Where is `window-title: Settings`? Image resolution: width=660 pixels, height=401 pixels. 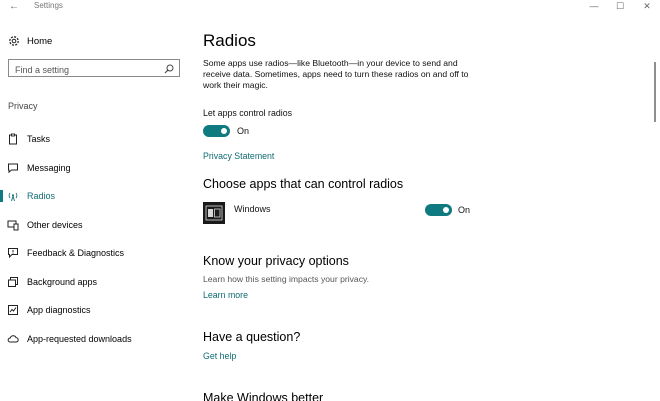
window-title: Settings is located at coordinates (48, 5).